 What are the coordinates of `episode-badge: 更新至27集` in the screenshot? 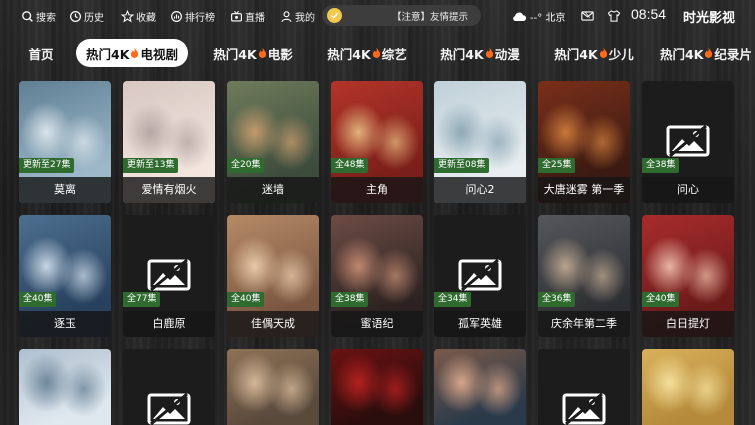 It's located at (47, 165).